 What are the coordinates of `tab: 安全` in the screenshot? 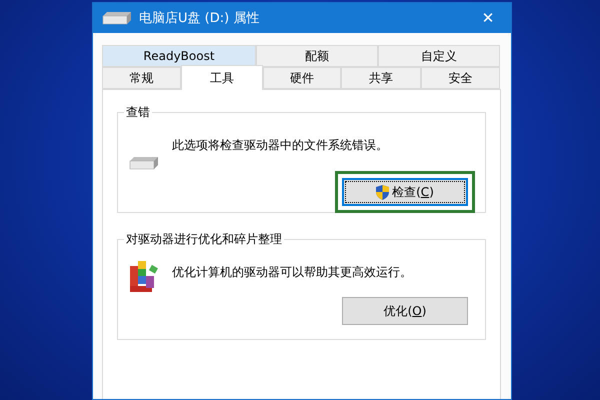 It's located at (460, 78).